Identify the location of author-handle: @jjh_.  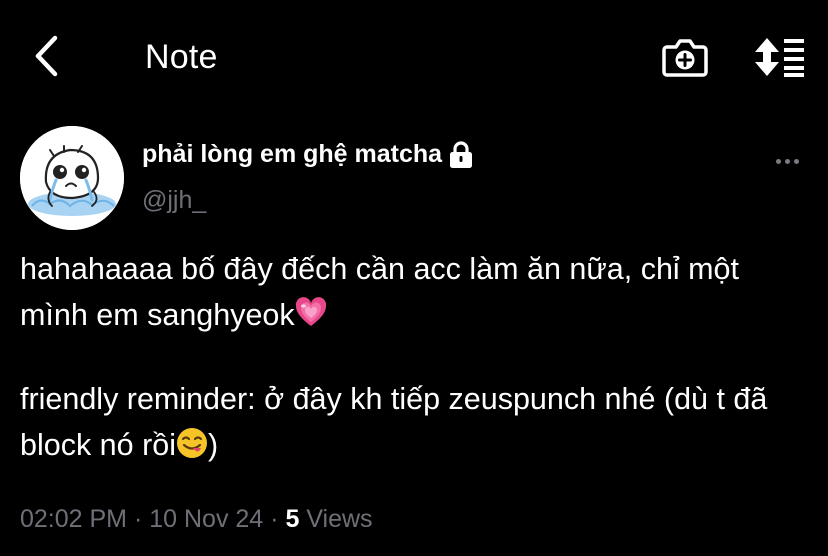
(174, 200).